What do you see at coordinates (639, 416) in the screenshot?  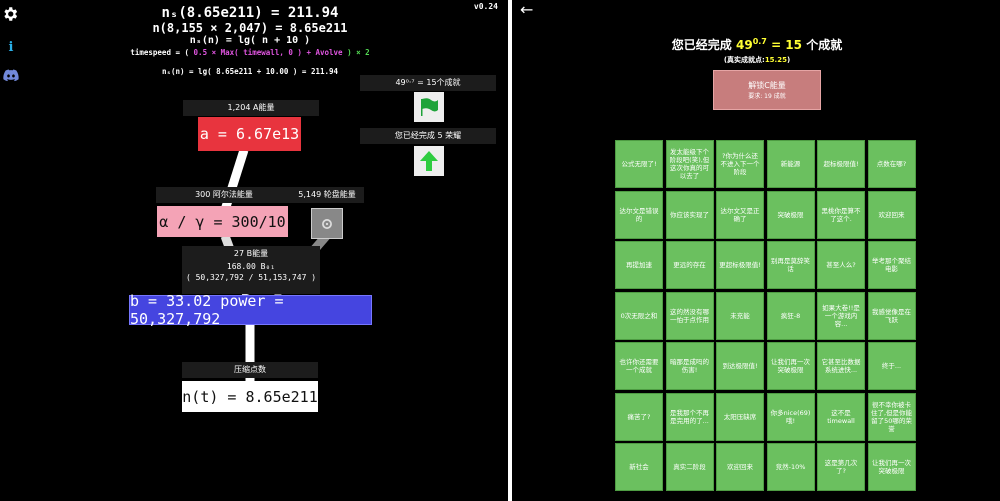 I see `achievement-tile: 痛苦了?` at bounding box center [639, 416].